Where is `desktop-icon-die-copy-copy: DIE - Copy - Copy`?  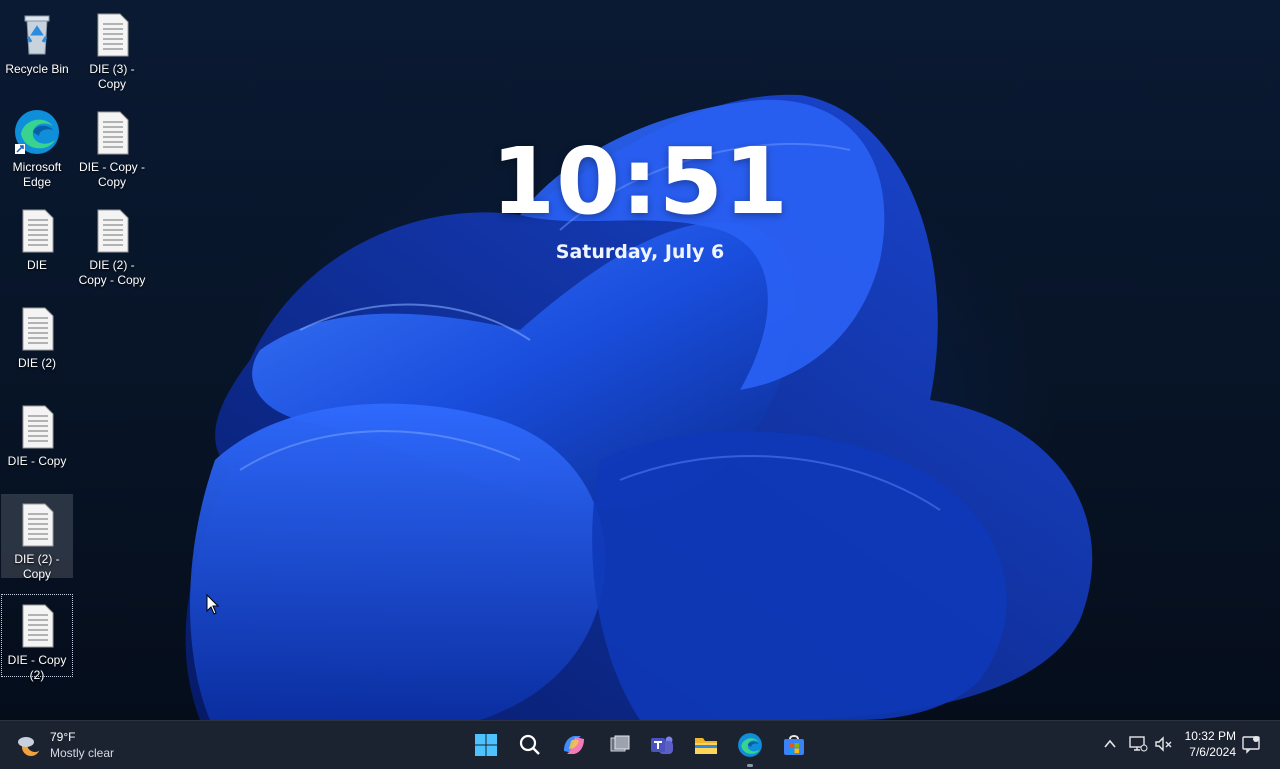 desktop-icon-die-copy-copy: DIE - Copy - Copy is located at coordinates (112, 147).